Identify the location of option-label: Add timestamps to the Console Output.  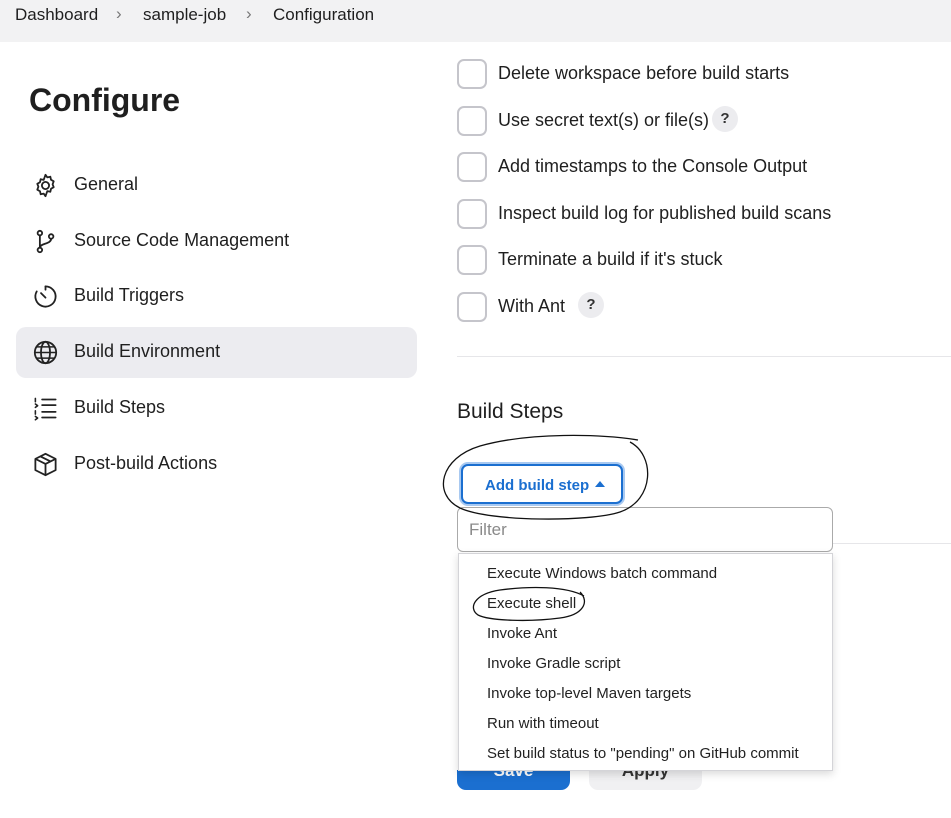
(653, 166).